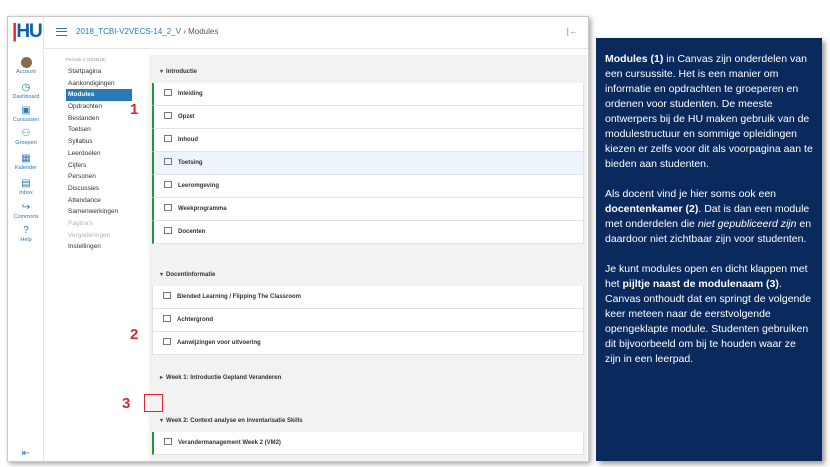 This screenshot has height=467, width=830. I want to click on course-nav-leerdoelen: Leerdoelen, so click(106, 154).